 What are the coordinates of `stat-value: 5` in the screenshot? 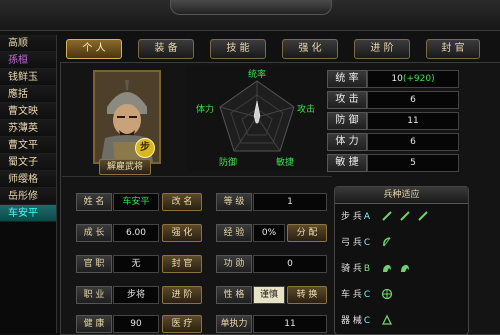 It's located at (413, 163).